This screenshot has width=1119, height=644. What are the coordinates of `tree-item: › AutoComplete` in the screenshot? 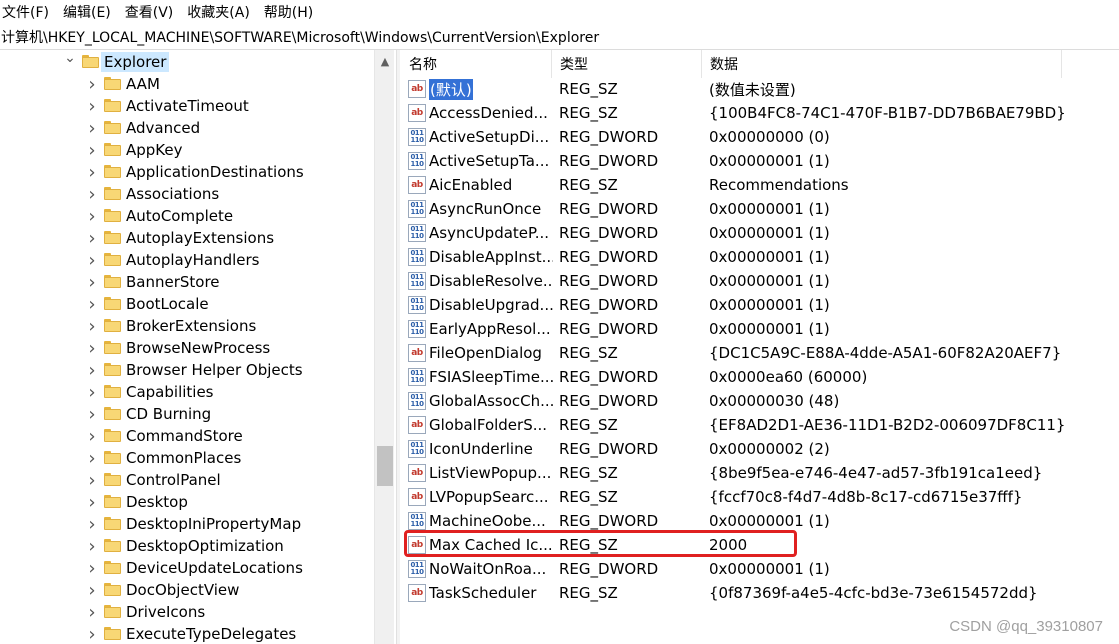 It's located at (186, 216).